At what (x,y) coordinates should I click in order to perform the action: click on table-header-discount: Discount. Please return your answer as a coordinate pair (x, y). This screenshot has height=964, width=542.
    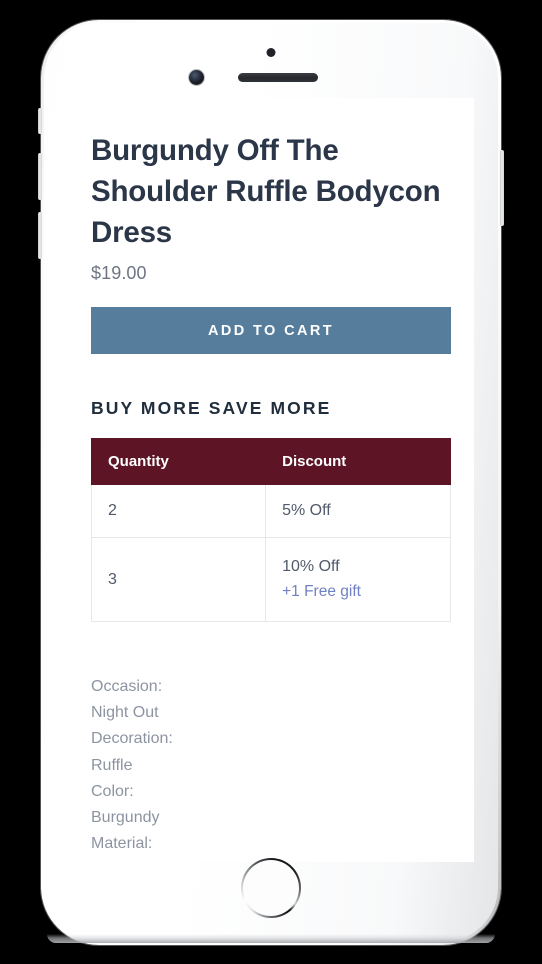
    Looking at the image, I should click on (358, 461).